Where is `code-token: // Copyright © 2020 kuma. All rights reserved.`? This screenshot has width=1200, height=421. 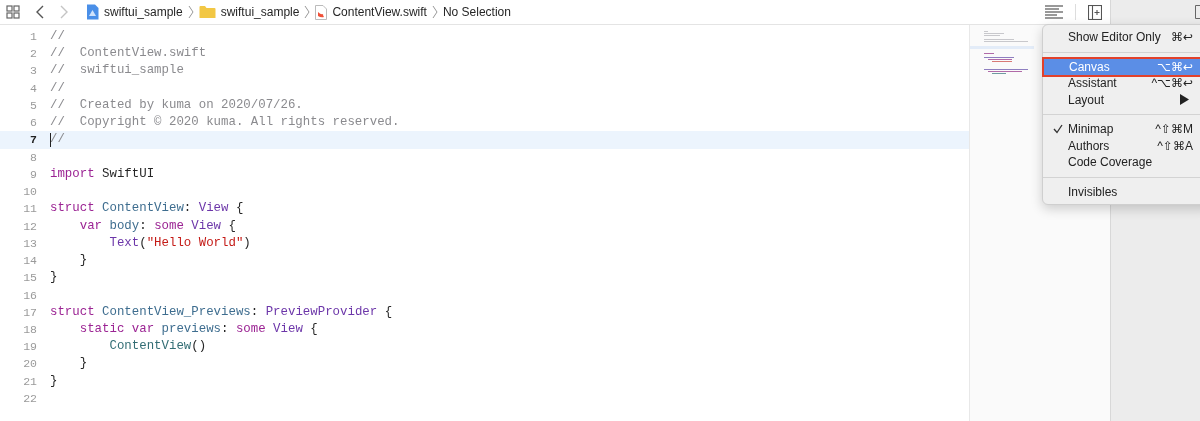
code-token: // Copyright © 2020 kuma. All rights reserved. is located at coordinates (225, 122).